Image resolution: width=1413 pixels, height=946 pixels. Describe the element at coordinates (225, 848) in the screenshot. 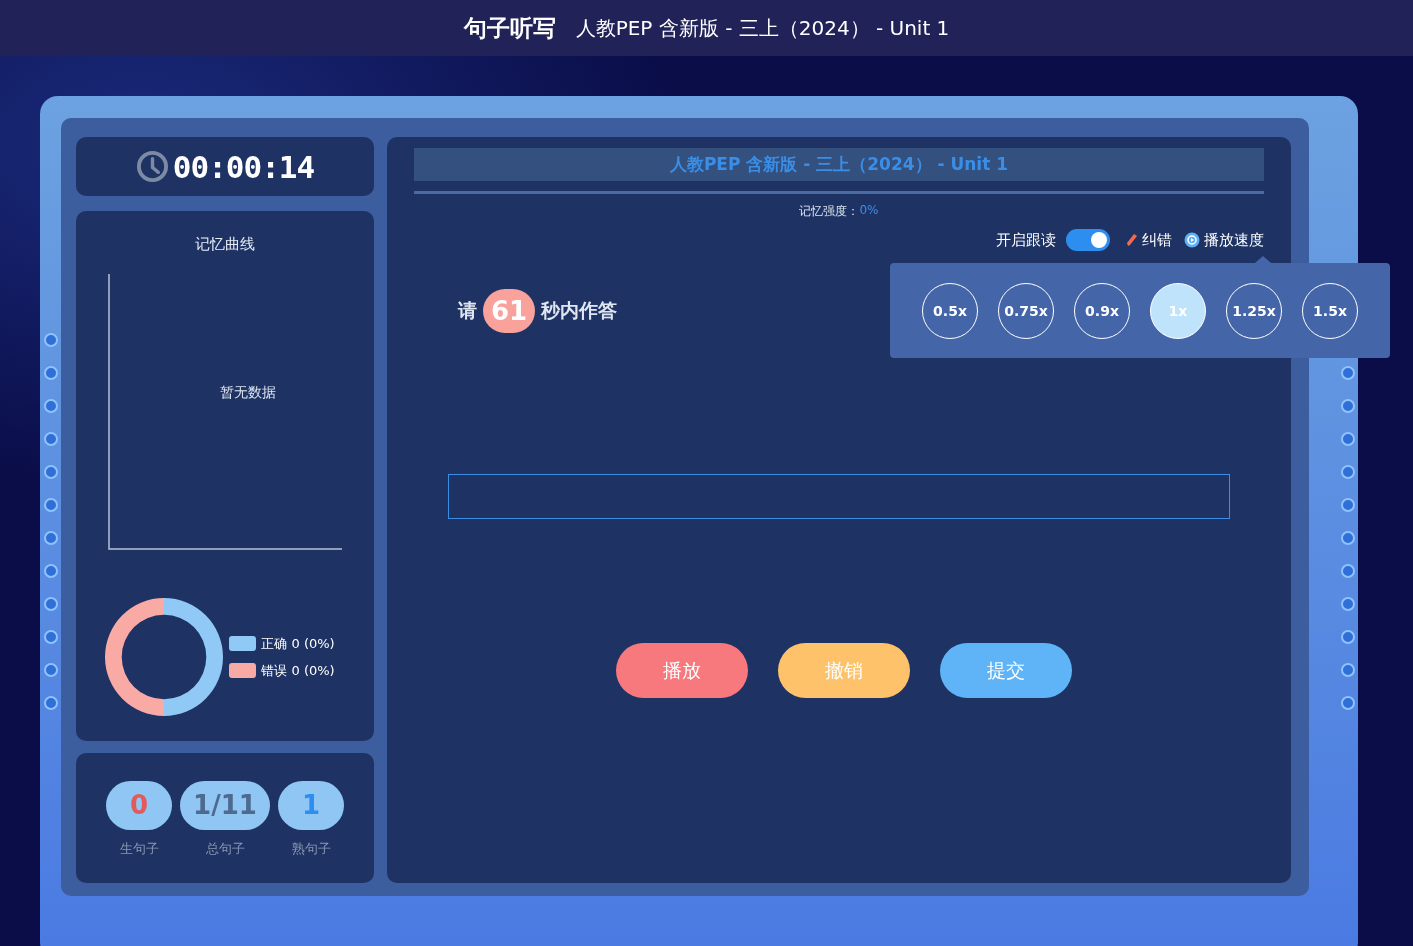

I see `stat-label: 总句子` at that location.